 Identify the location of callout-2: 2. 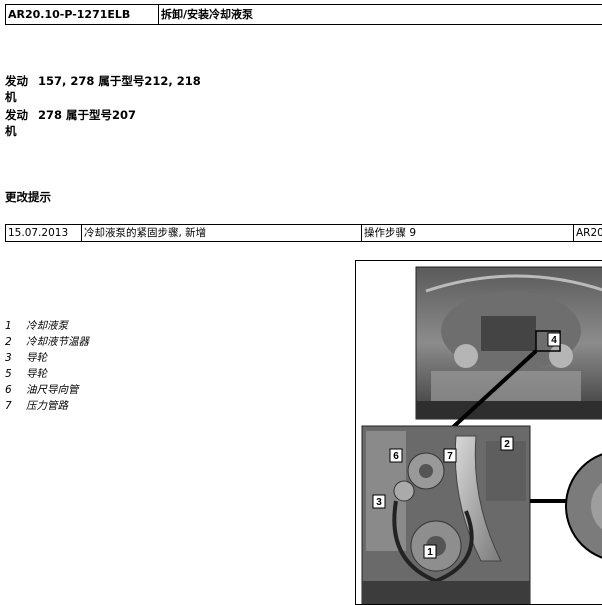
(507, 443).